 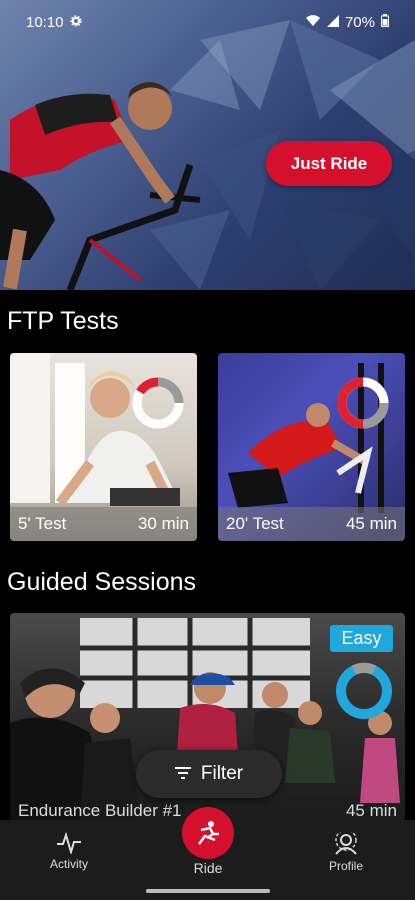 I want to click on difficulty-badge: Easy, so click(x=361, y=638).